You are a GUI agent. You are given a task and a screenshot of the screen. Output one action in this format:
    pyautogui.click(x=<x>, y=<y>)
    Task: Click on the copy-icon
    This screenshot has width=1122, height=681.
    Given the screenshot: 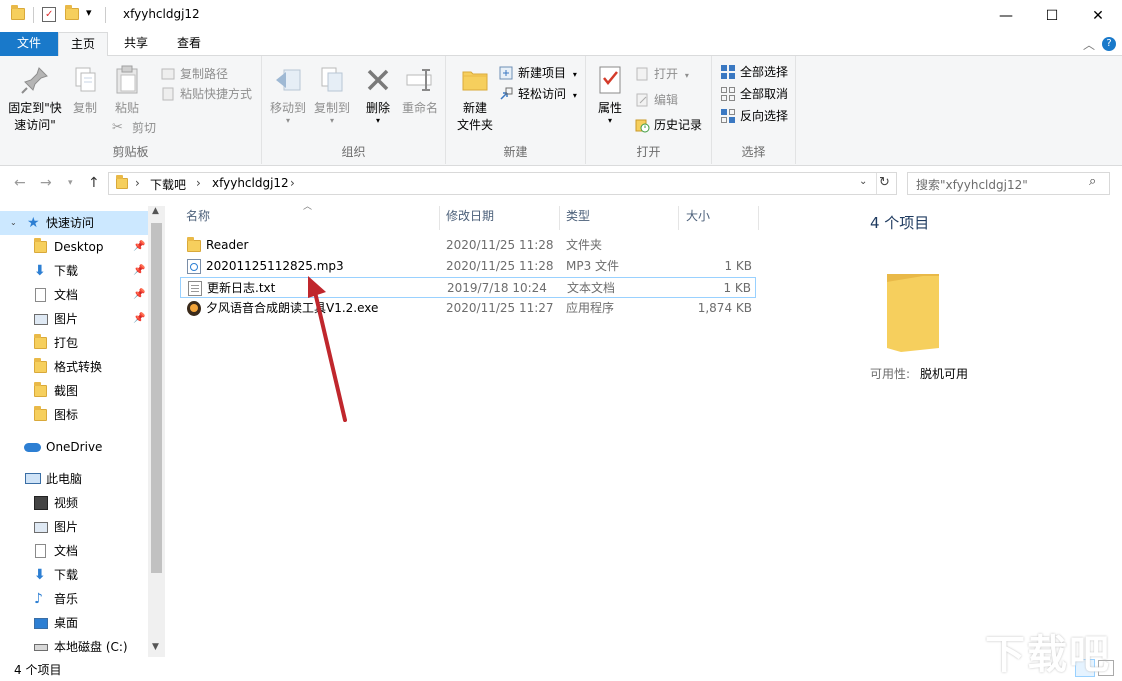 What is the action you would take?
    pyautogui.click(x=85, y=80)
    